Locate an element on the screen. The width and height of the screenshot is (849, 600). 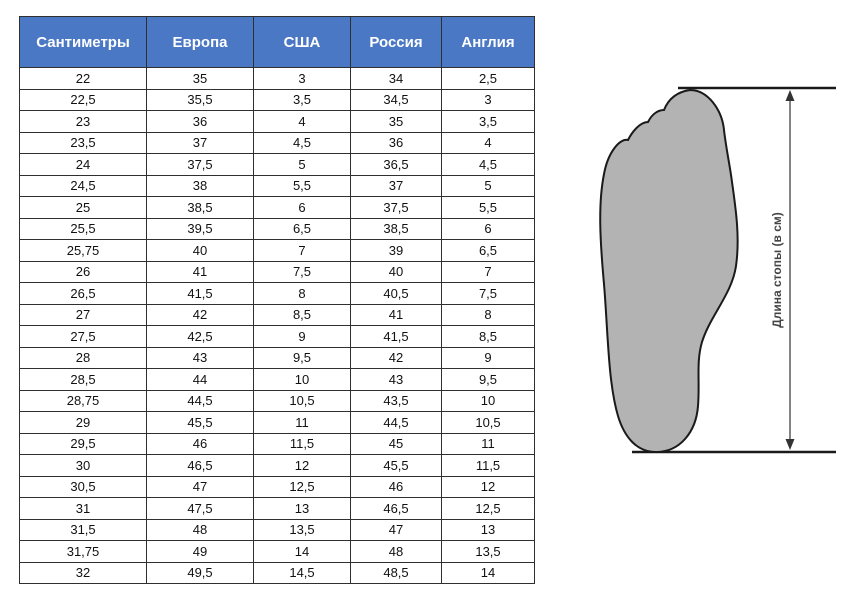
cell-centimeters: 24 is located at coordinates (83, 164).